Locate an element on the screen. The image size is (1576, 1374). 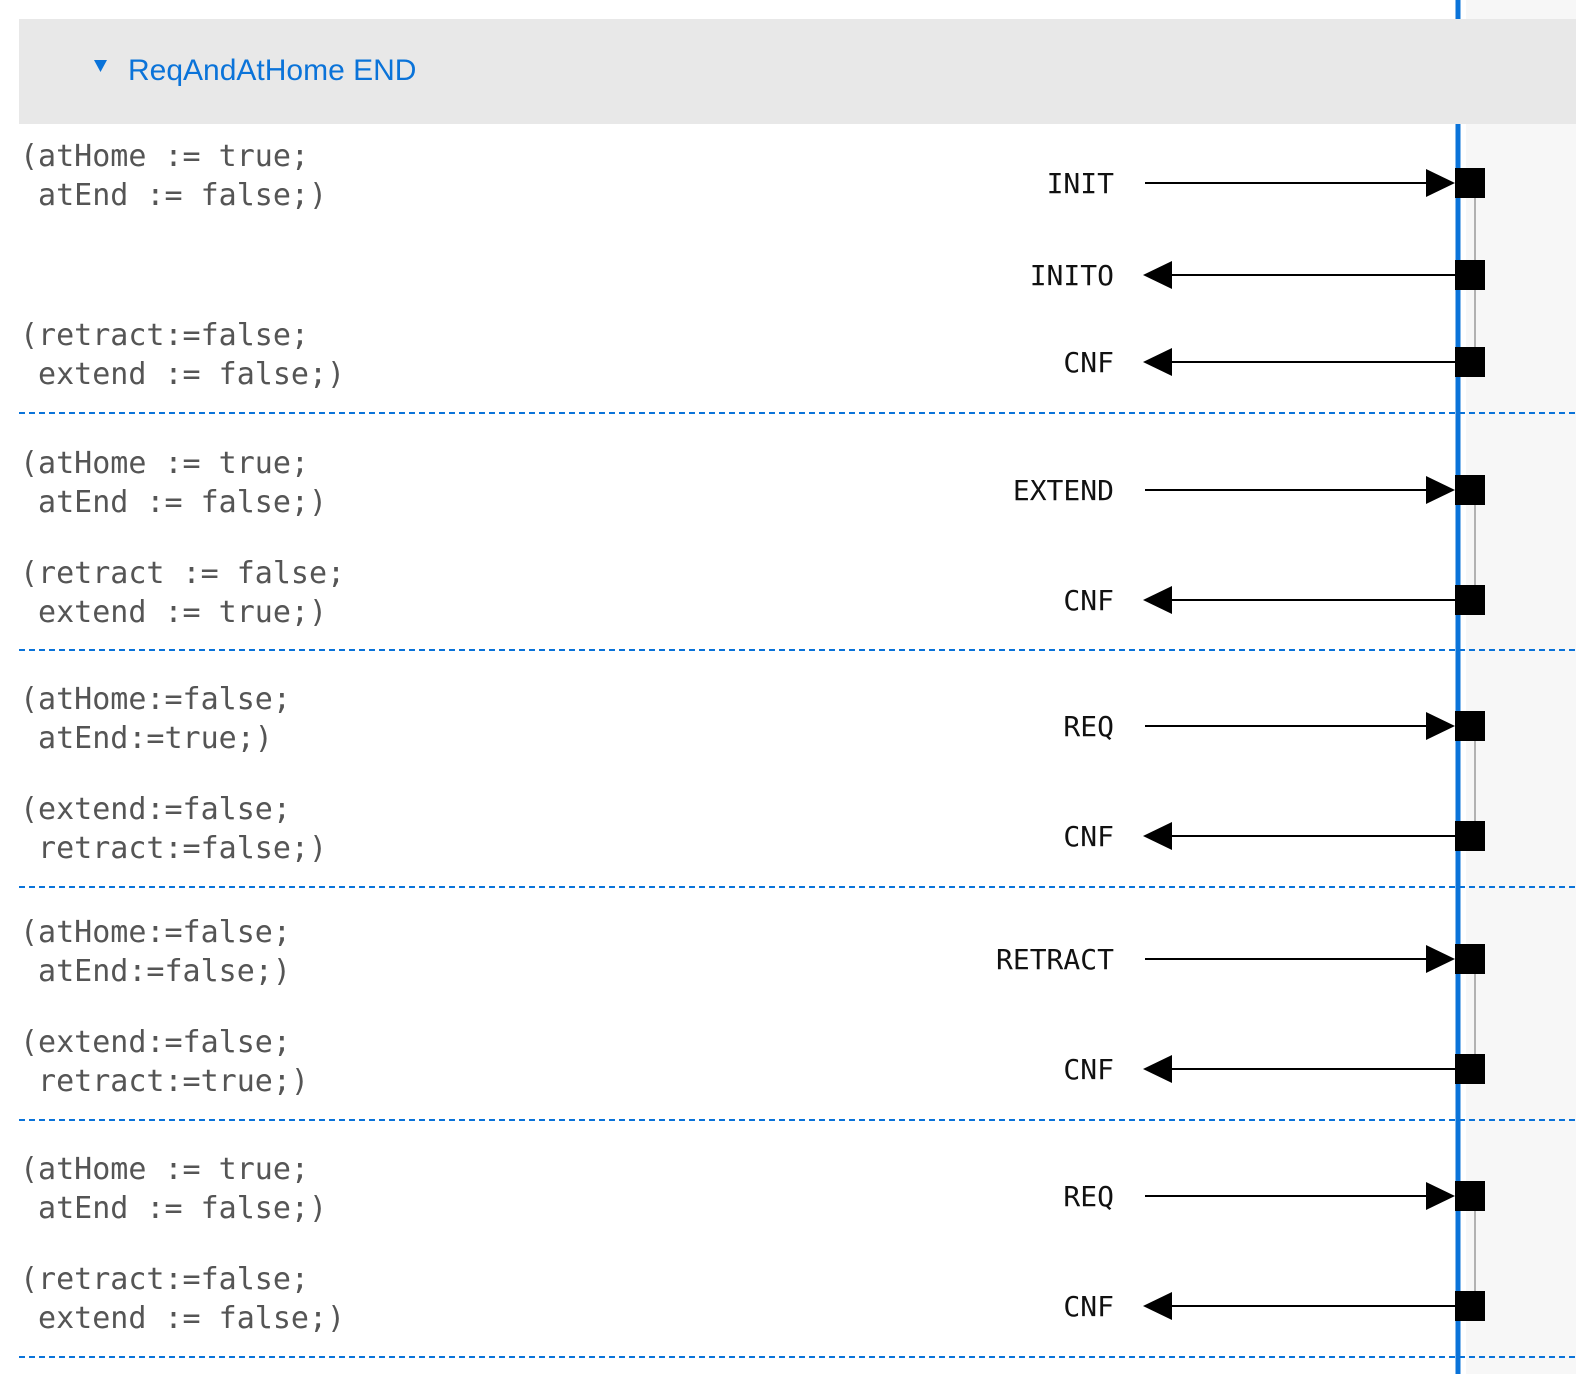
event-label: RETRACT is located at coordinates (1055, 959).